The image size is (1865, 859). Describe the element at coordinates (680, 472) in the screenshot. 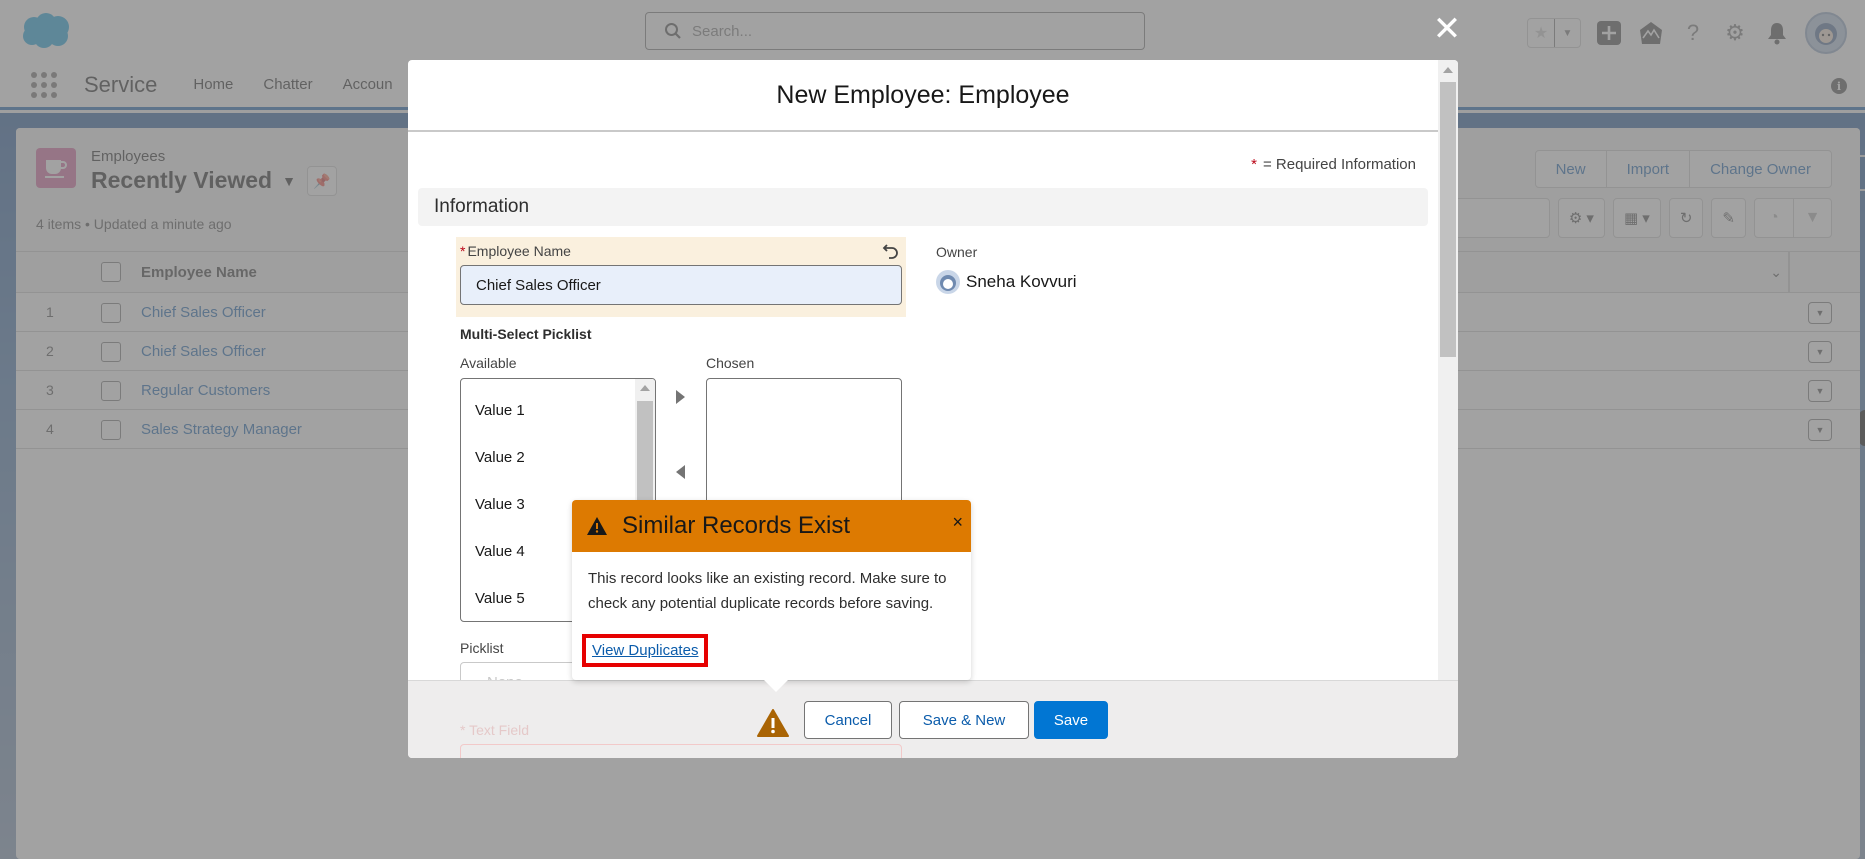

I see `move-to-available-arrow-icon` at that location.